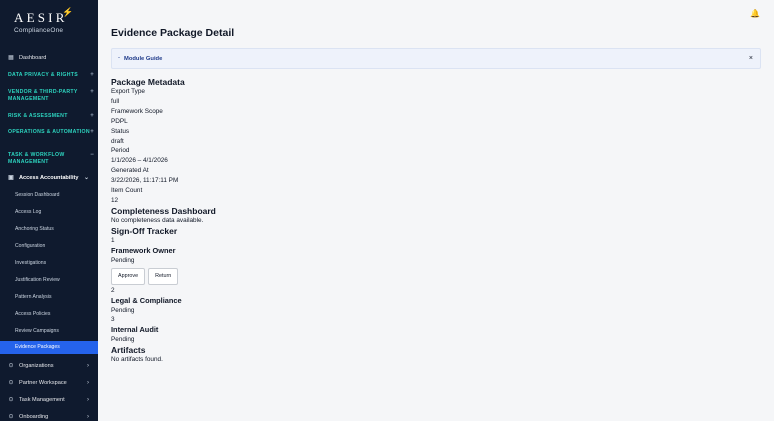 The image size is (774, 421). I want to click on shield-icon: ▣, so click(11, 178).